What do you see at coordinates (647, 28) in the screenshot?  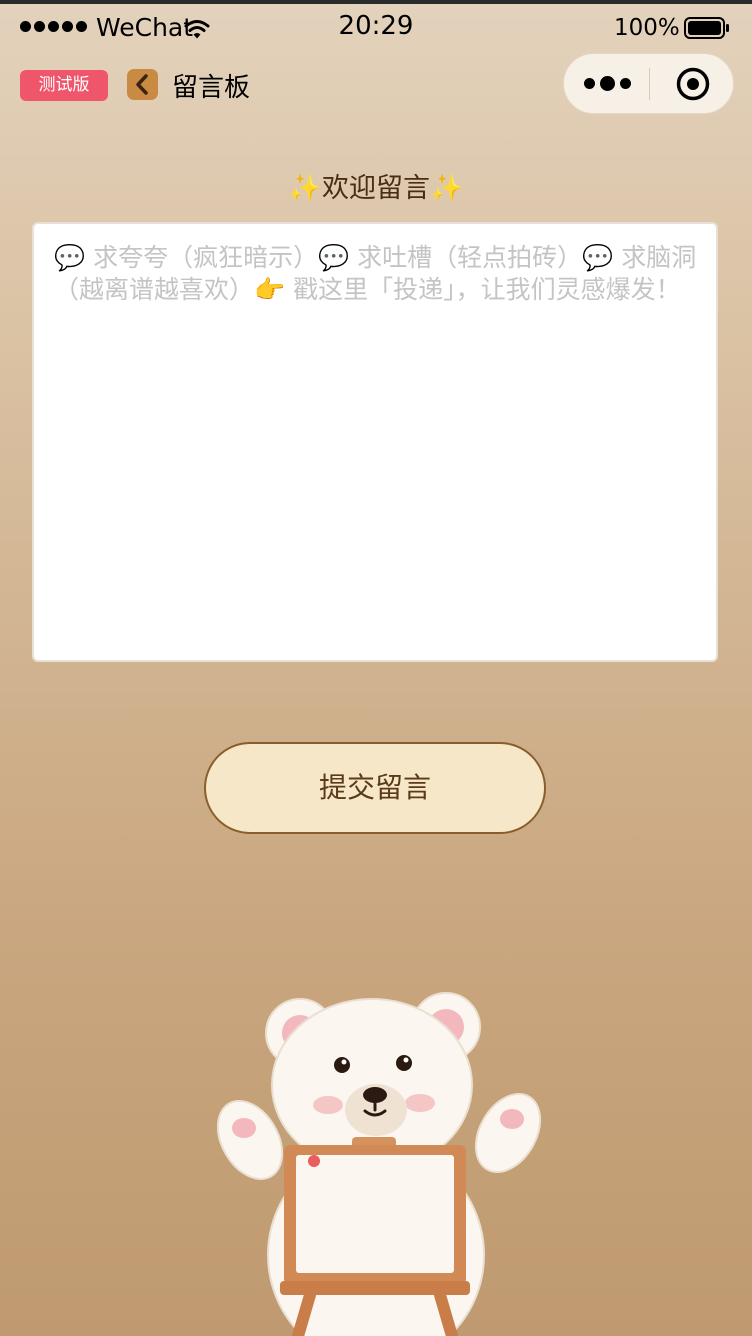 I see `battery-percentage: 100%` at bounding box center [647, 28].